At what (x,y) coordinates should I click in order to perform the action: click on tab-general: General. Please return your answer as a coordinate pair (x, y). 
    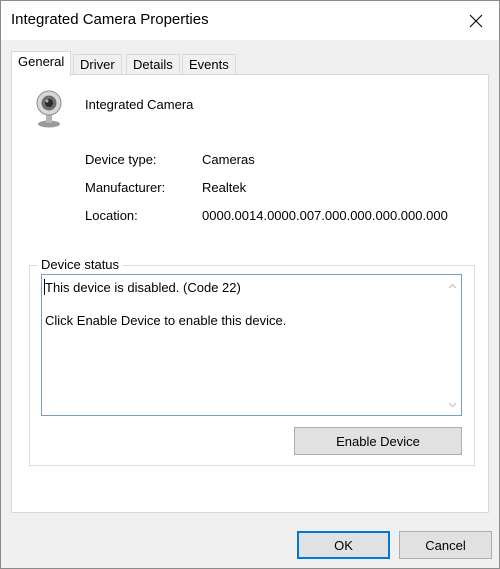
    Looking at the image, I should click on (41, 63).